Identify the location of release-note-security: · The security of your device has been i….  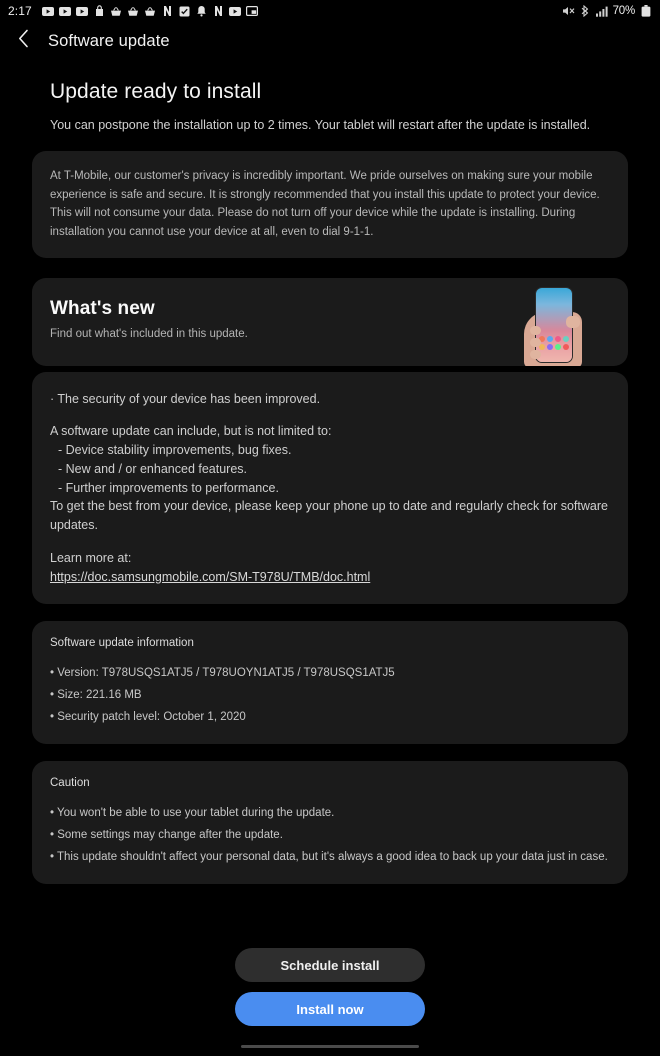
(185, 398).